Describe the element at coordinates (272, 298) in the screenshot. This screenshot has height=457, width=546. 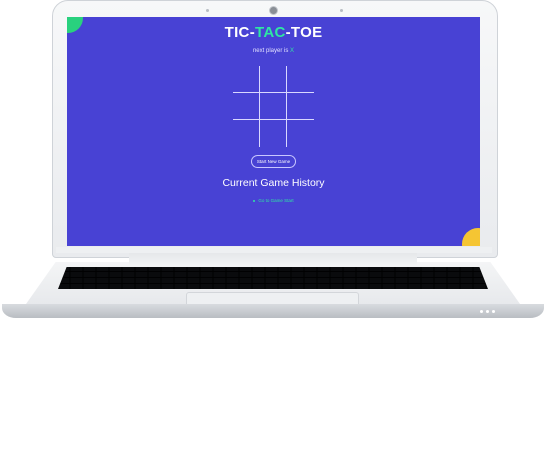
I see `laptop-trackpad` at that location.